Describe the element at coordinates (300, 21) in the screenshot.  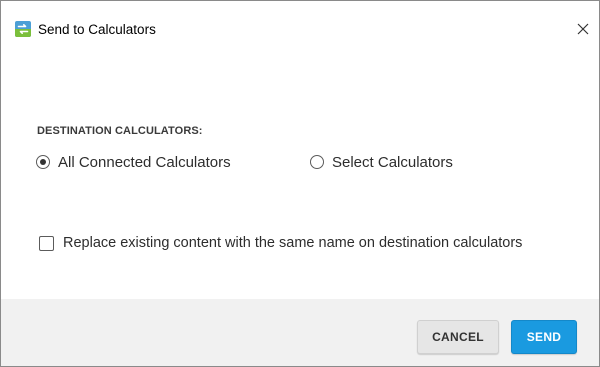
I see `title-bar: Send to Calculators` at that location.